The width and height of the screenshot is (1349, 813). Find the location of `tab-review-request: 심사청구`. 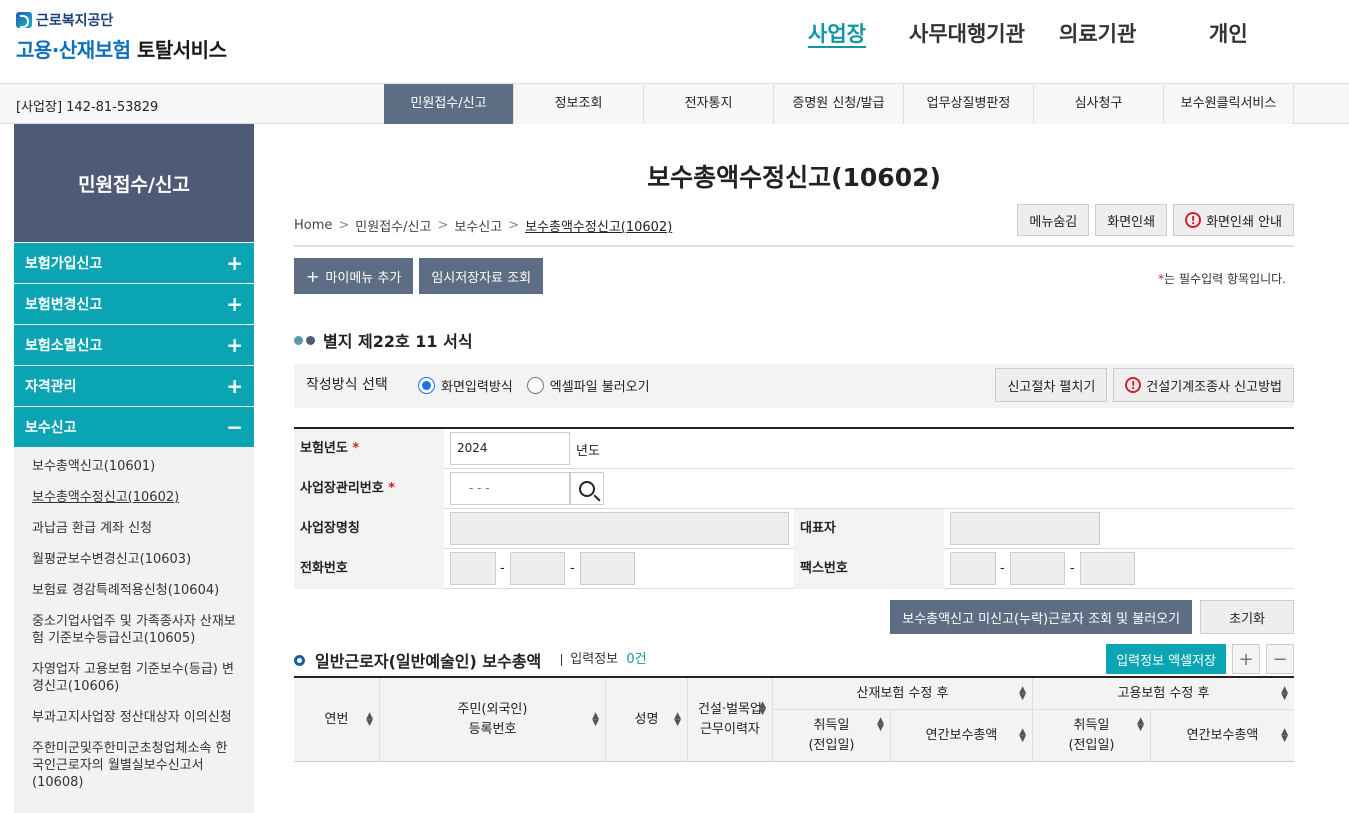

tab-review-request: 심사청구 is located at coordinates (1099, 104).